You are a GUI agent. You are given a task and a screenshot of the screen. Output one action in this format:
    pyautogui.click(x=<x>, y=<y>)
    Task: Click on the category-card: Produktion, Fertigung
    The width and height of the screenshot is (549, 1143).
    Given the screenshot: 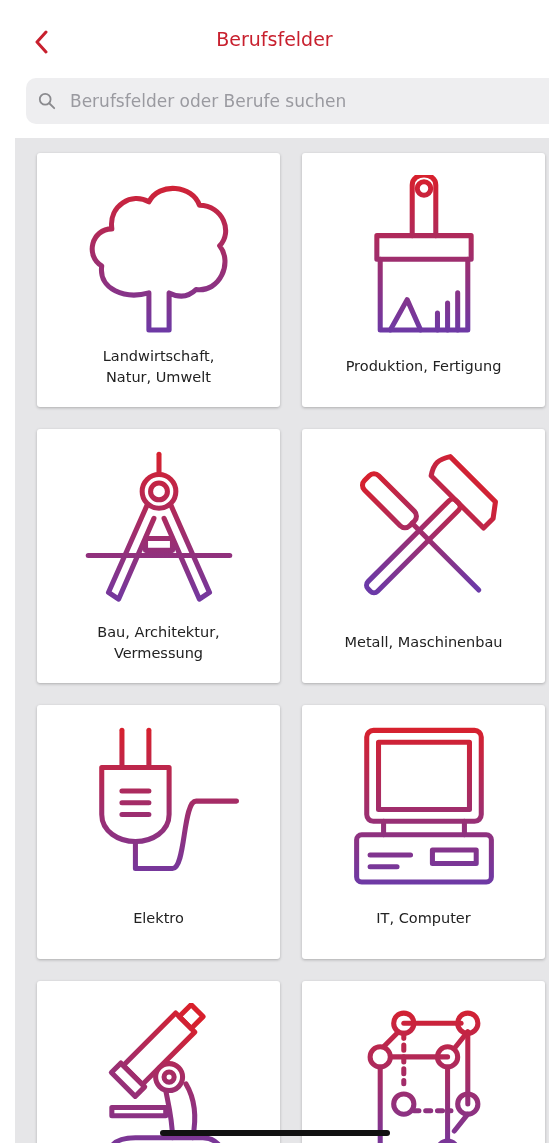 What is the action you would take?
    pyautogui.click(x=423, y=280)
    